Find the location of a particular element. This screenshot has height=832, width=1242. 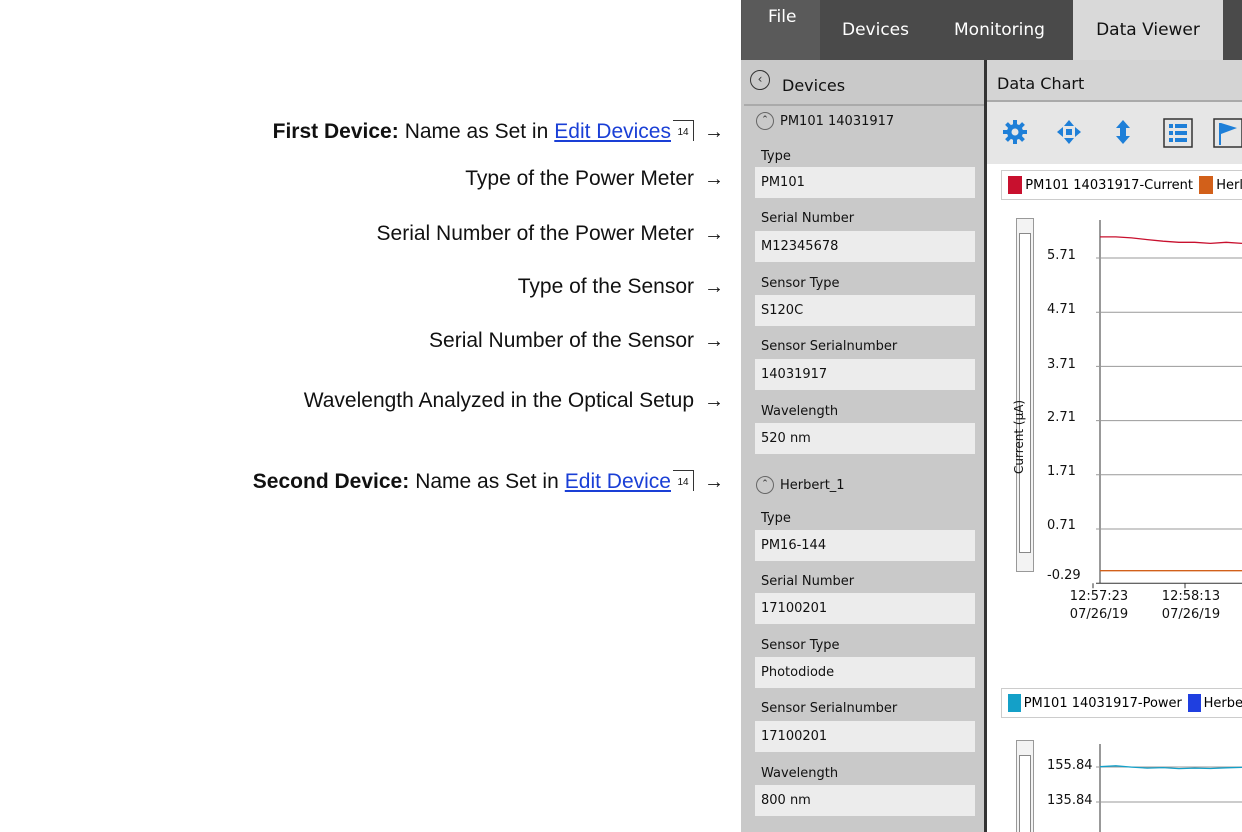

legend-label: PM101 14031917-Current is located at coordinates (1109, 185).